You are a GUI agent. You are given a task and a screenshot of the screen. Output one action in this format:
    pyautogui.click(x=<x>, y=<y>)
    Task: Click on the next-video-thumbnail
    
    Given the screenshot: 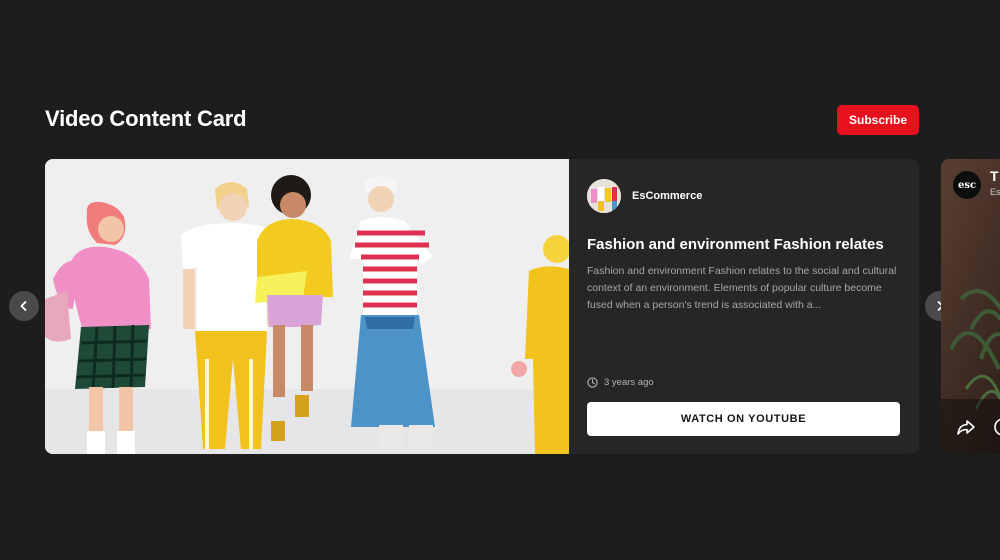 What is the action you would take?
    pyautogui.click(x=970, y=306)
    